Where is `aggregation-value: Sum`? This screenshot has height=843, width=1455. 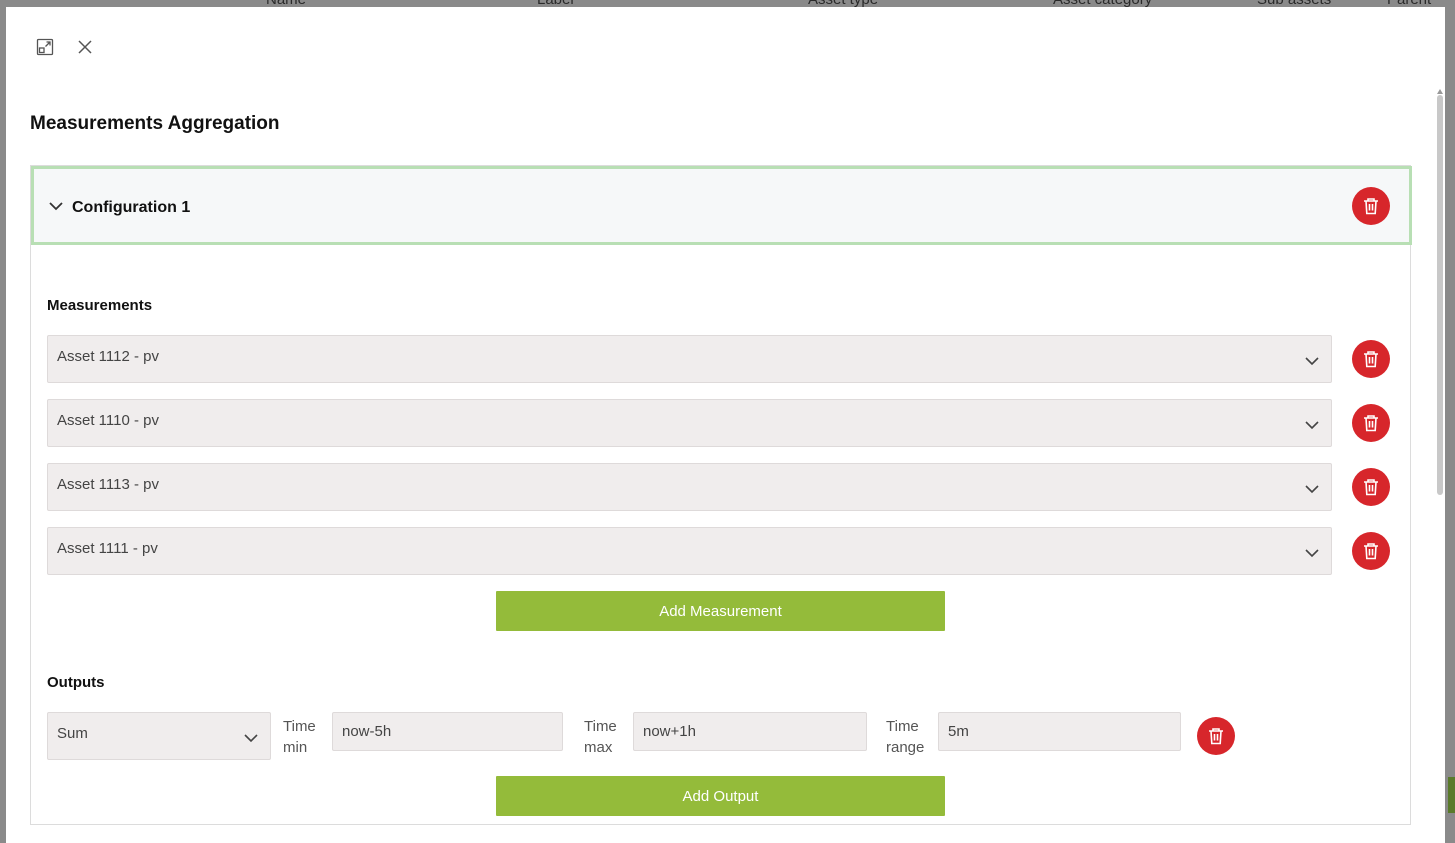
aggregation-value: Sum is located at coordinates (72, 733).